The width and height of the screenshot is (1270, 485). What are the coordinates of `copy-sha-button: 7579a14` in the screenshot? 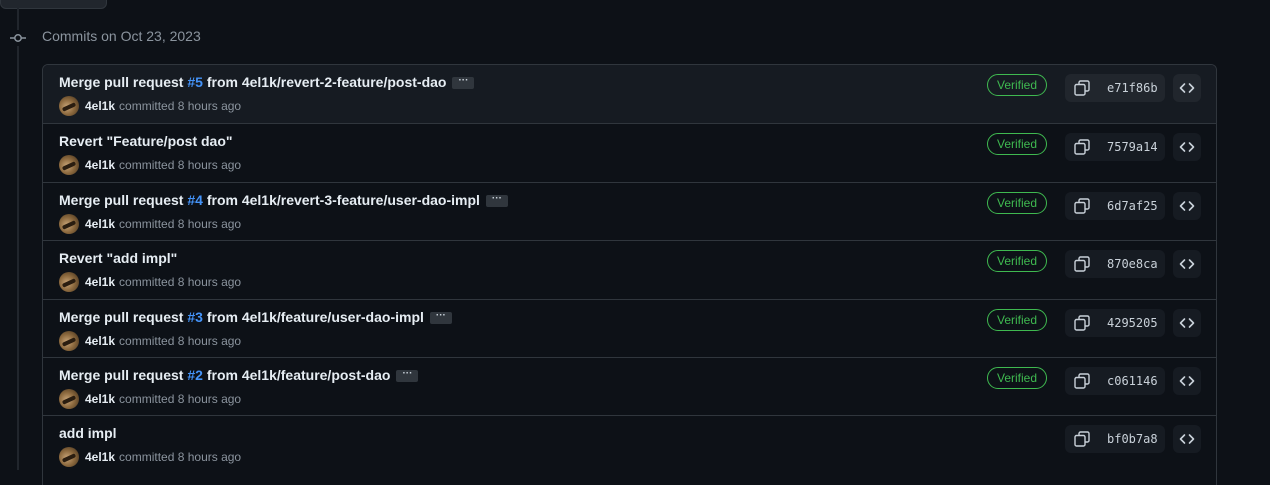 It's located at (1115, 147).